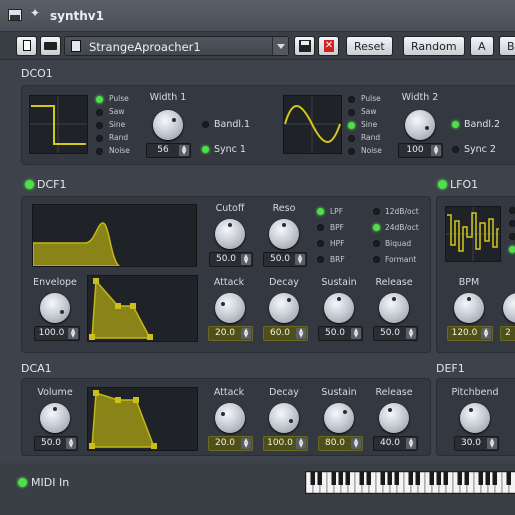  Describe the element at coordinates (284, 418) in the screenshot. I see `dca1-decay-knob` at that location.